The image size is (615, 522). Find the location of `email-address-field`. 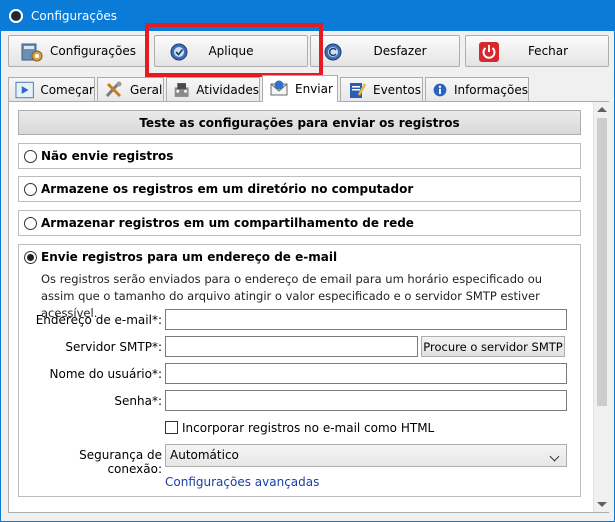

email-address-field is located at coordinates (366, 319).